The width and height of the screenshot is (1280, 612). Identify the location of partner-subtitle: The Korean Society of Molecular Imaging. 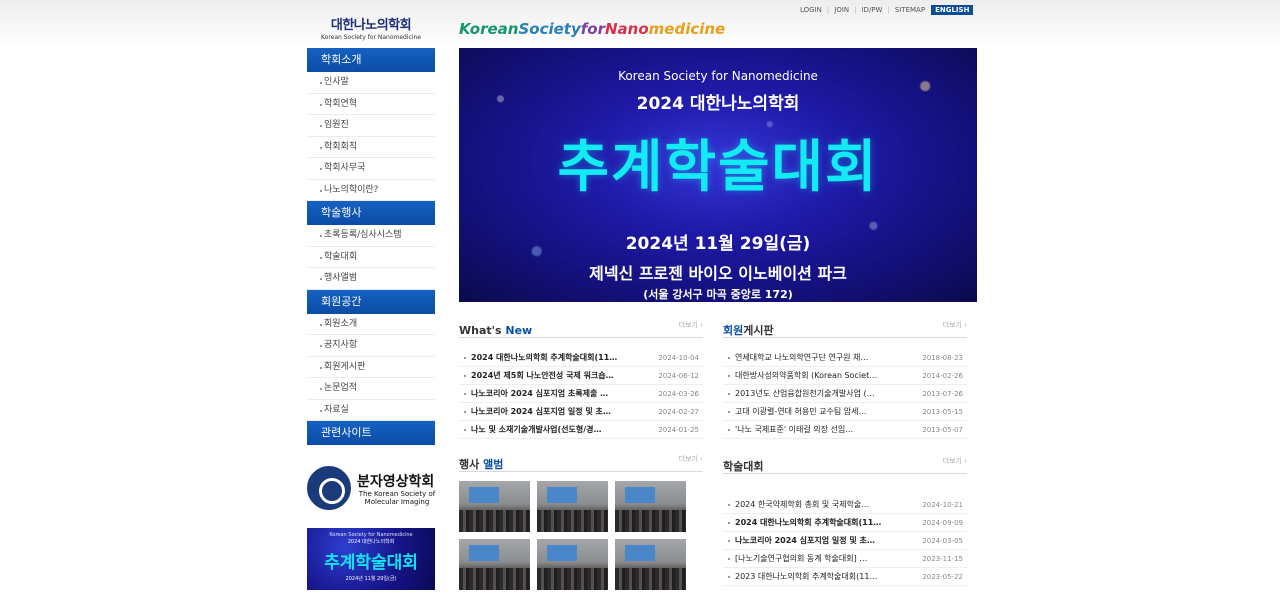
(397, 498).